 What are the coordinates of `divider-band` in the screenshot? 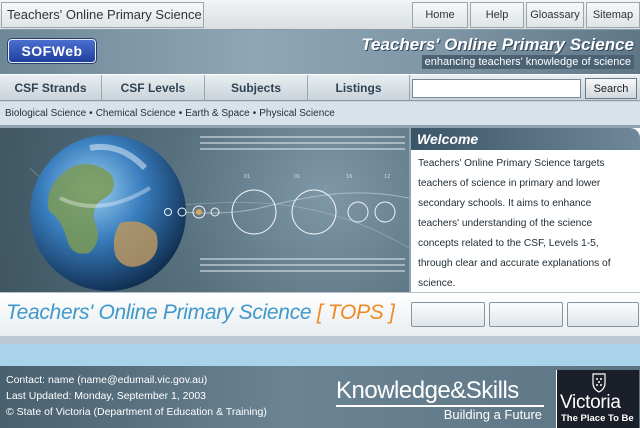 It's located at (320, 340).